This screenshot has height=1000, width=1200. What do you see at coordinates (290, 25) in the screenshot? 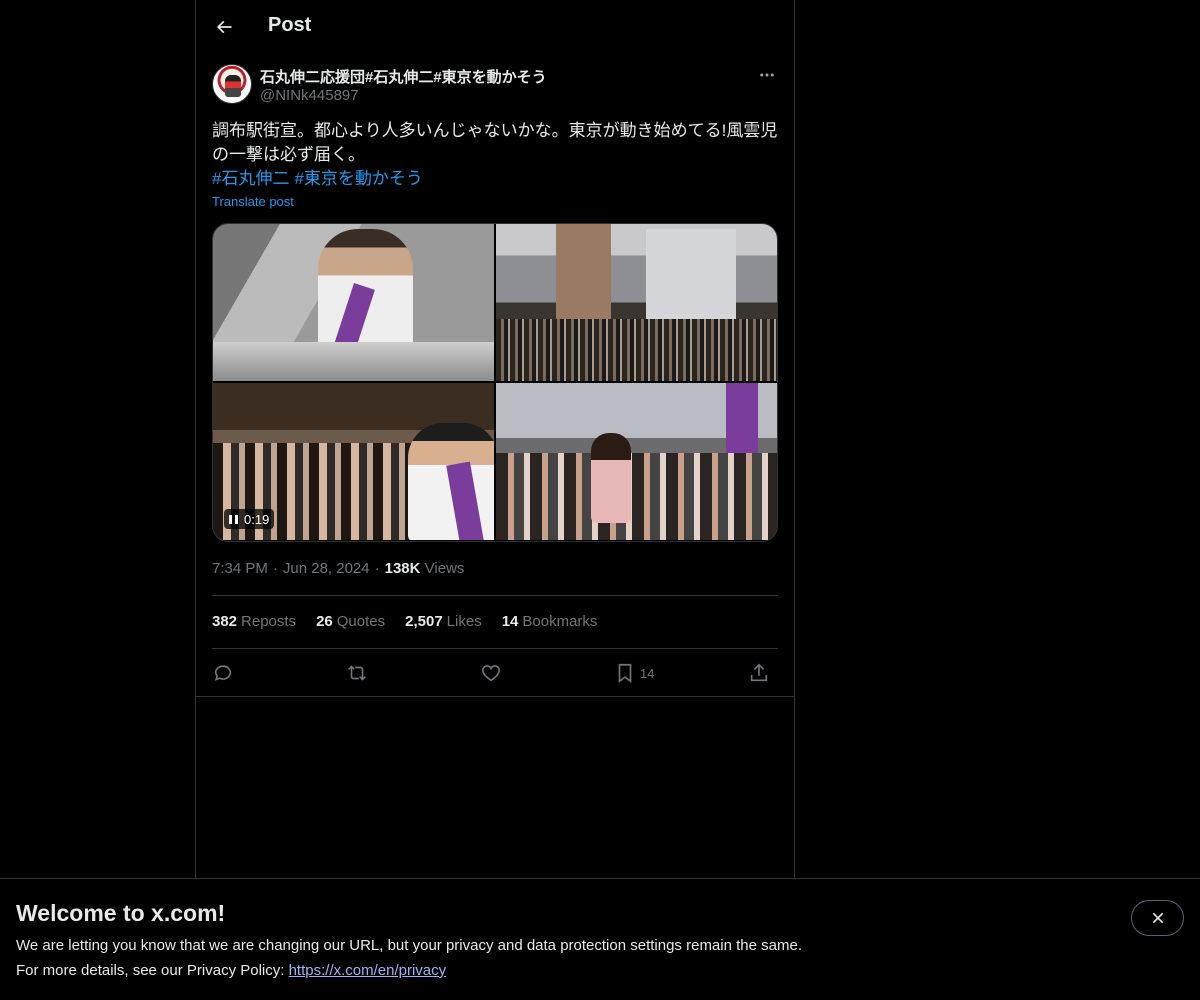
I see `page-title: Post` at bounding box center [290, 25].